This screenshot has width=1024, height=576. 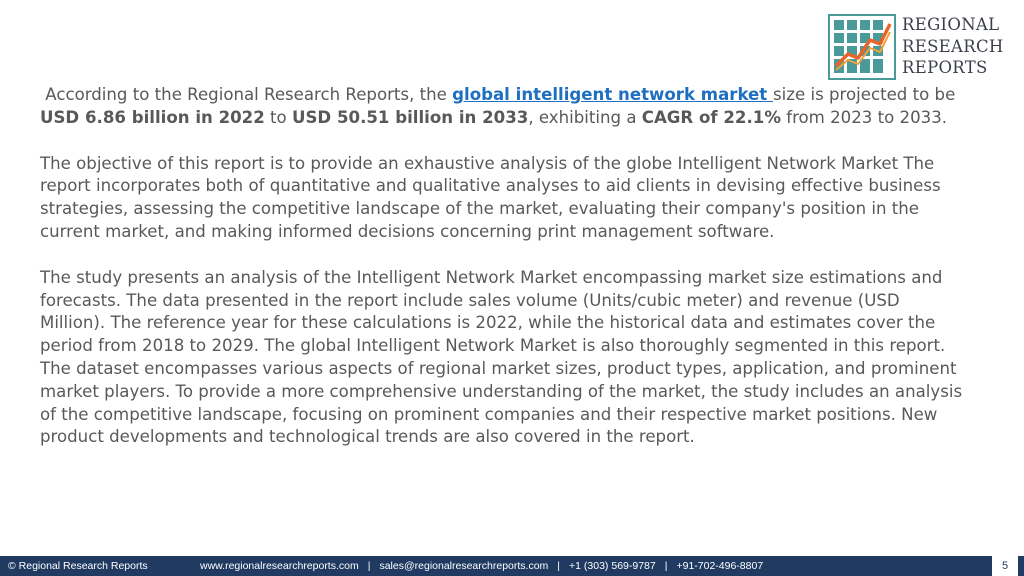 What do you see at coordinates (612, 94) in the screenshot?
I see `market-report-link: global intelligent network market` at bounding box center [612, 94].